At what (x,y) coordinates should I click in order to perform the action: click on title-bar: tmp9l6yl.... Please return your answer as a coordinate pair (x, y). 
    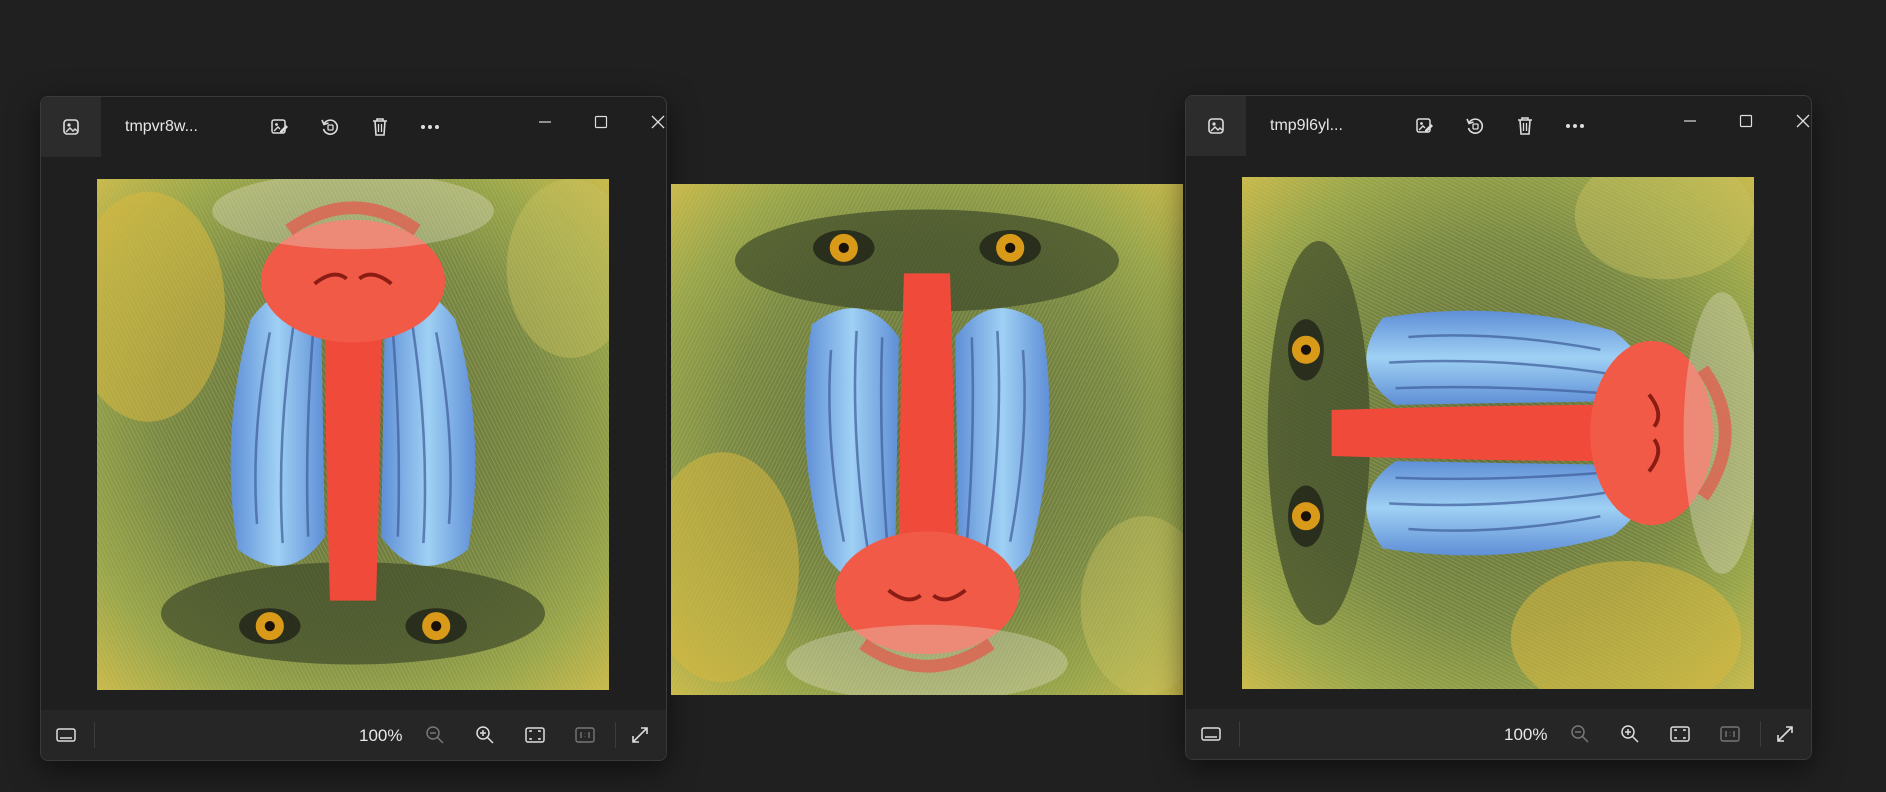
    Looking at the image, I should click on (1498, 126).